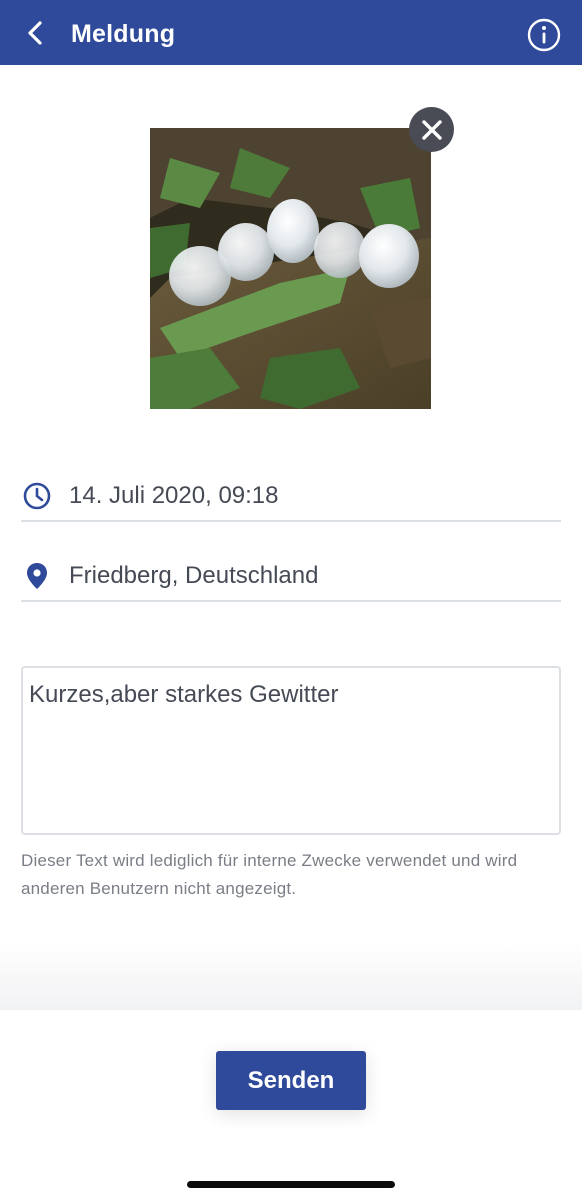 The height and width of the screenshot is (1200, 582). What do you see at coordinates (290, 268) in the screenshot?
I see `hail-photo` at bounding box center [290, 268].